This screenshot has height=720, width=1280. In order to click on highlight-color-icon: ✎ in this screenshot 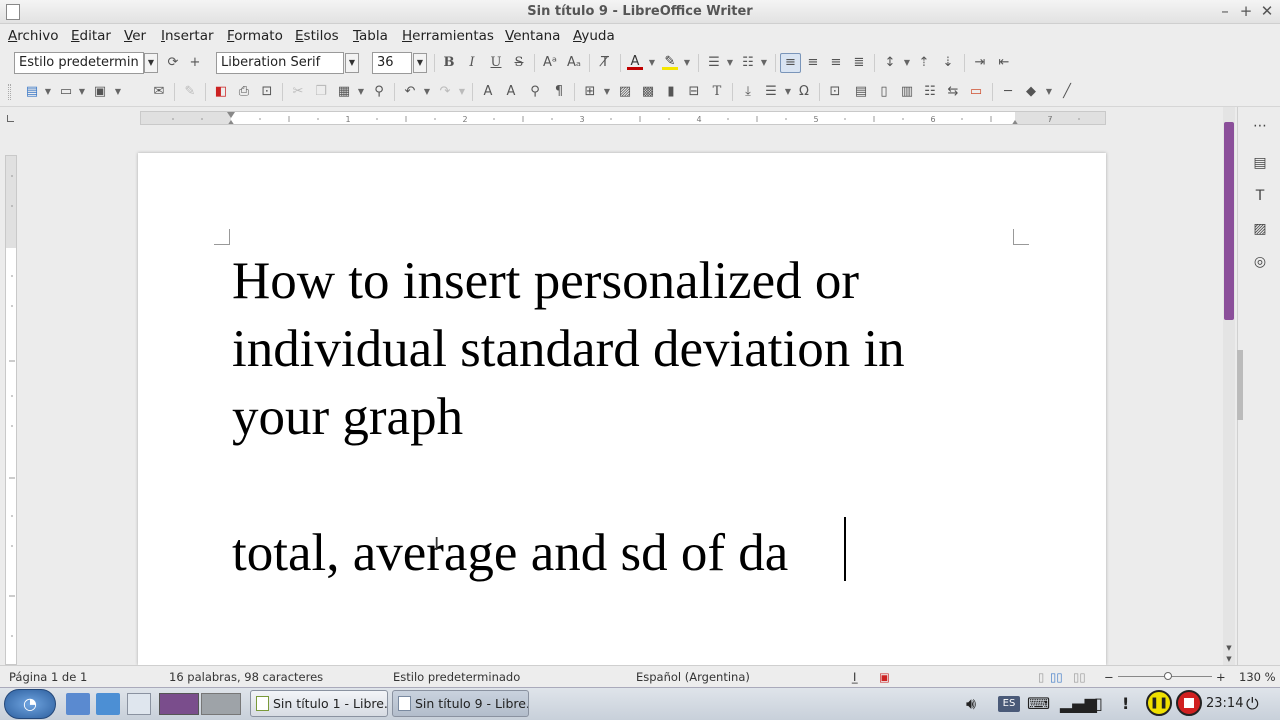, I will do `click(670, 62)`.